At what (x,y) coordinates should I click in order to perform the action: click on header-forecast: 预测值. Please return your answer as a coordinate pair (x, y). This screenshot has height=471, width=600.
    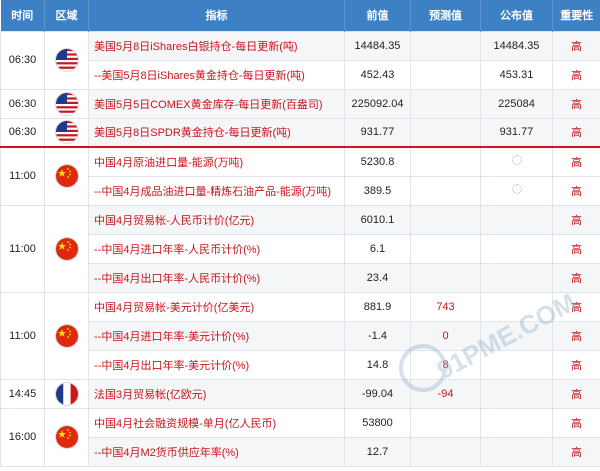
    Looking at the image, I should click on (445, 15).